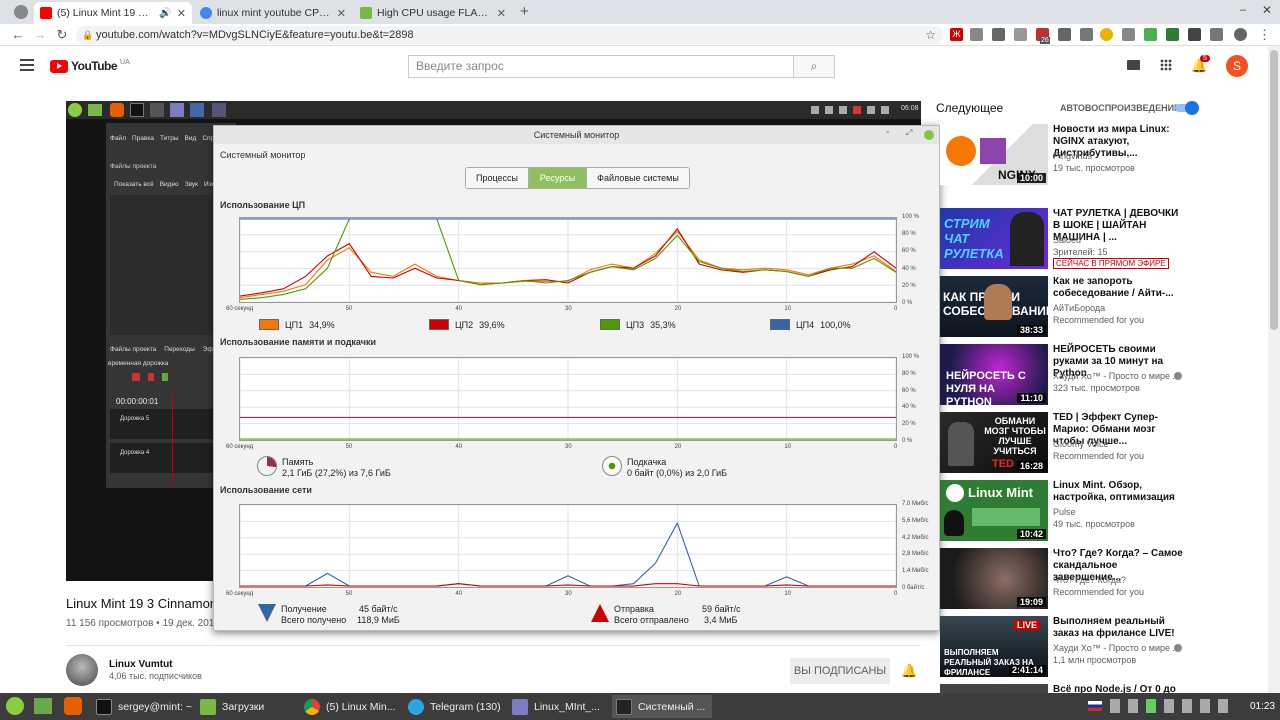 The height and width of the screenshot is (720, 1280). I want to click on tab-title: (5) Linux Mint 19 3 Cinnam, so click(106, 13).